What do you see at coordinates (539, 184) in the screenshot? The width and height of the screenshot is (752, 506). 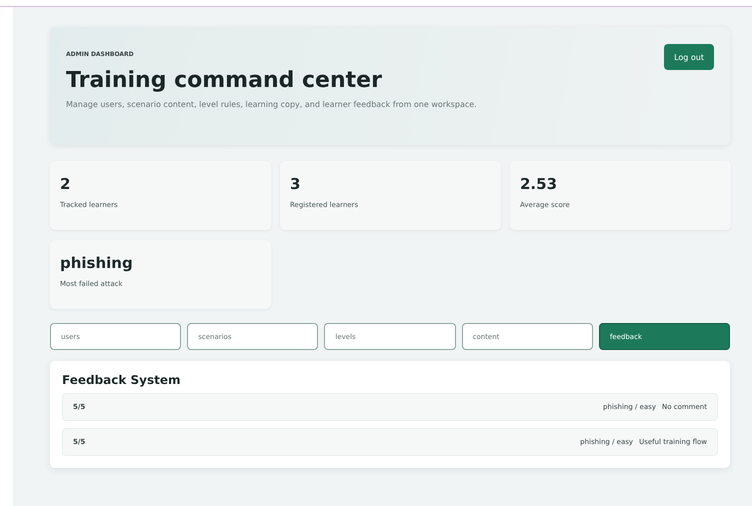 I see `stat-value: 2.53` at bounding box center [539, 184].